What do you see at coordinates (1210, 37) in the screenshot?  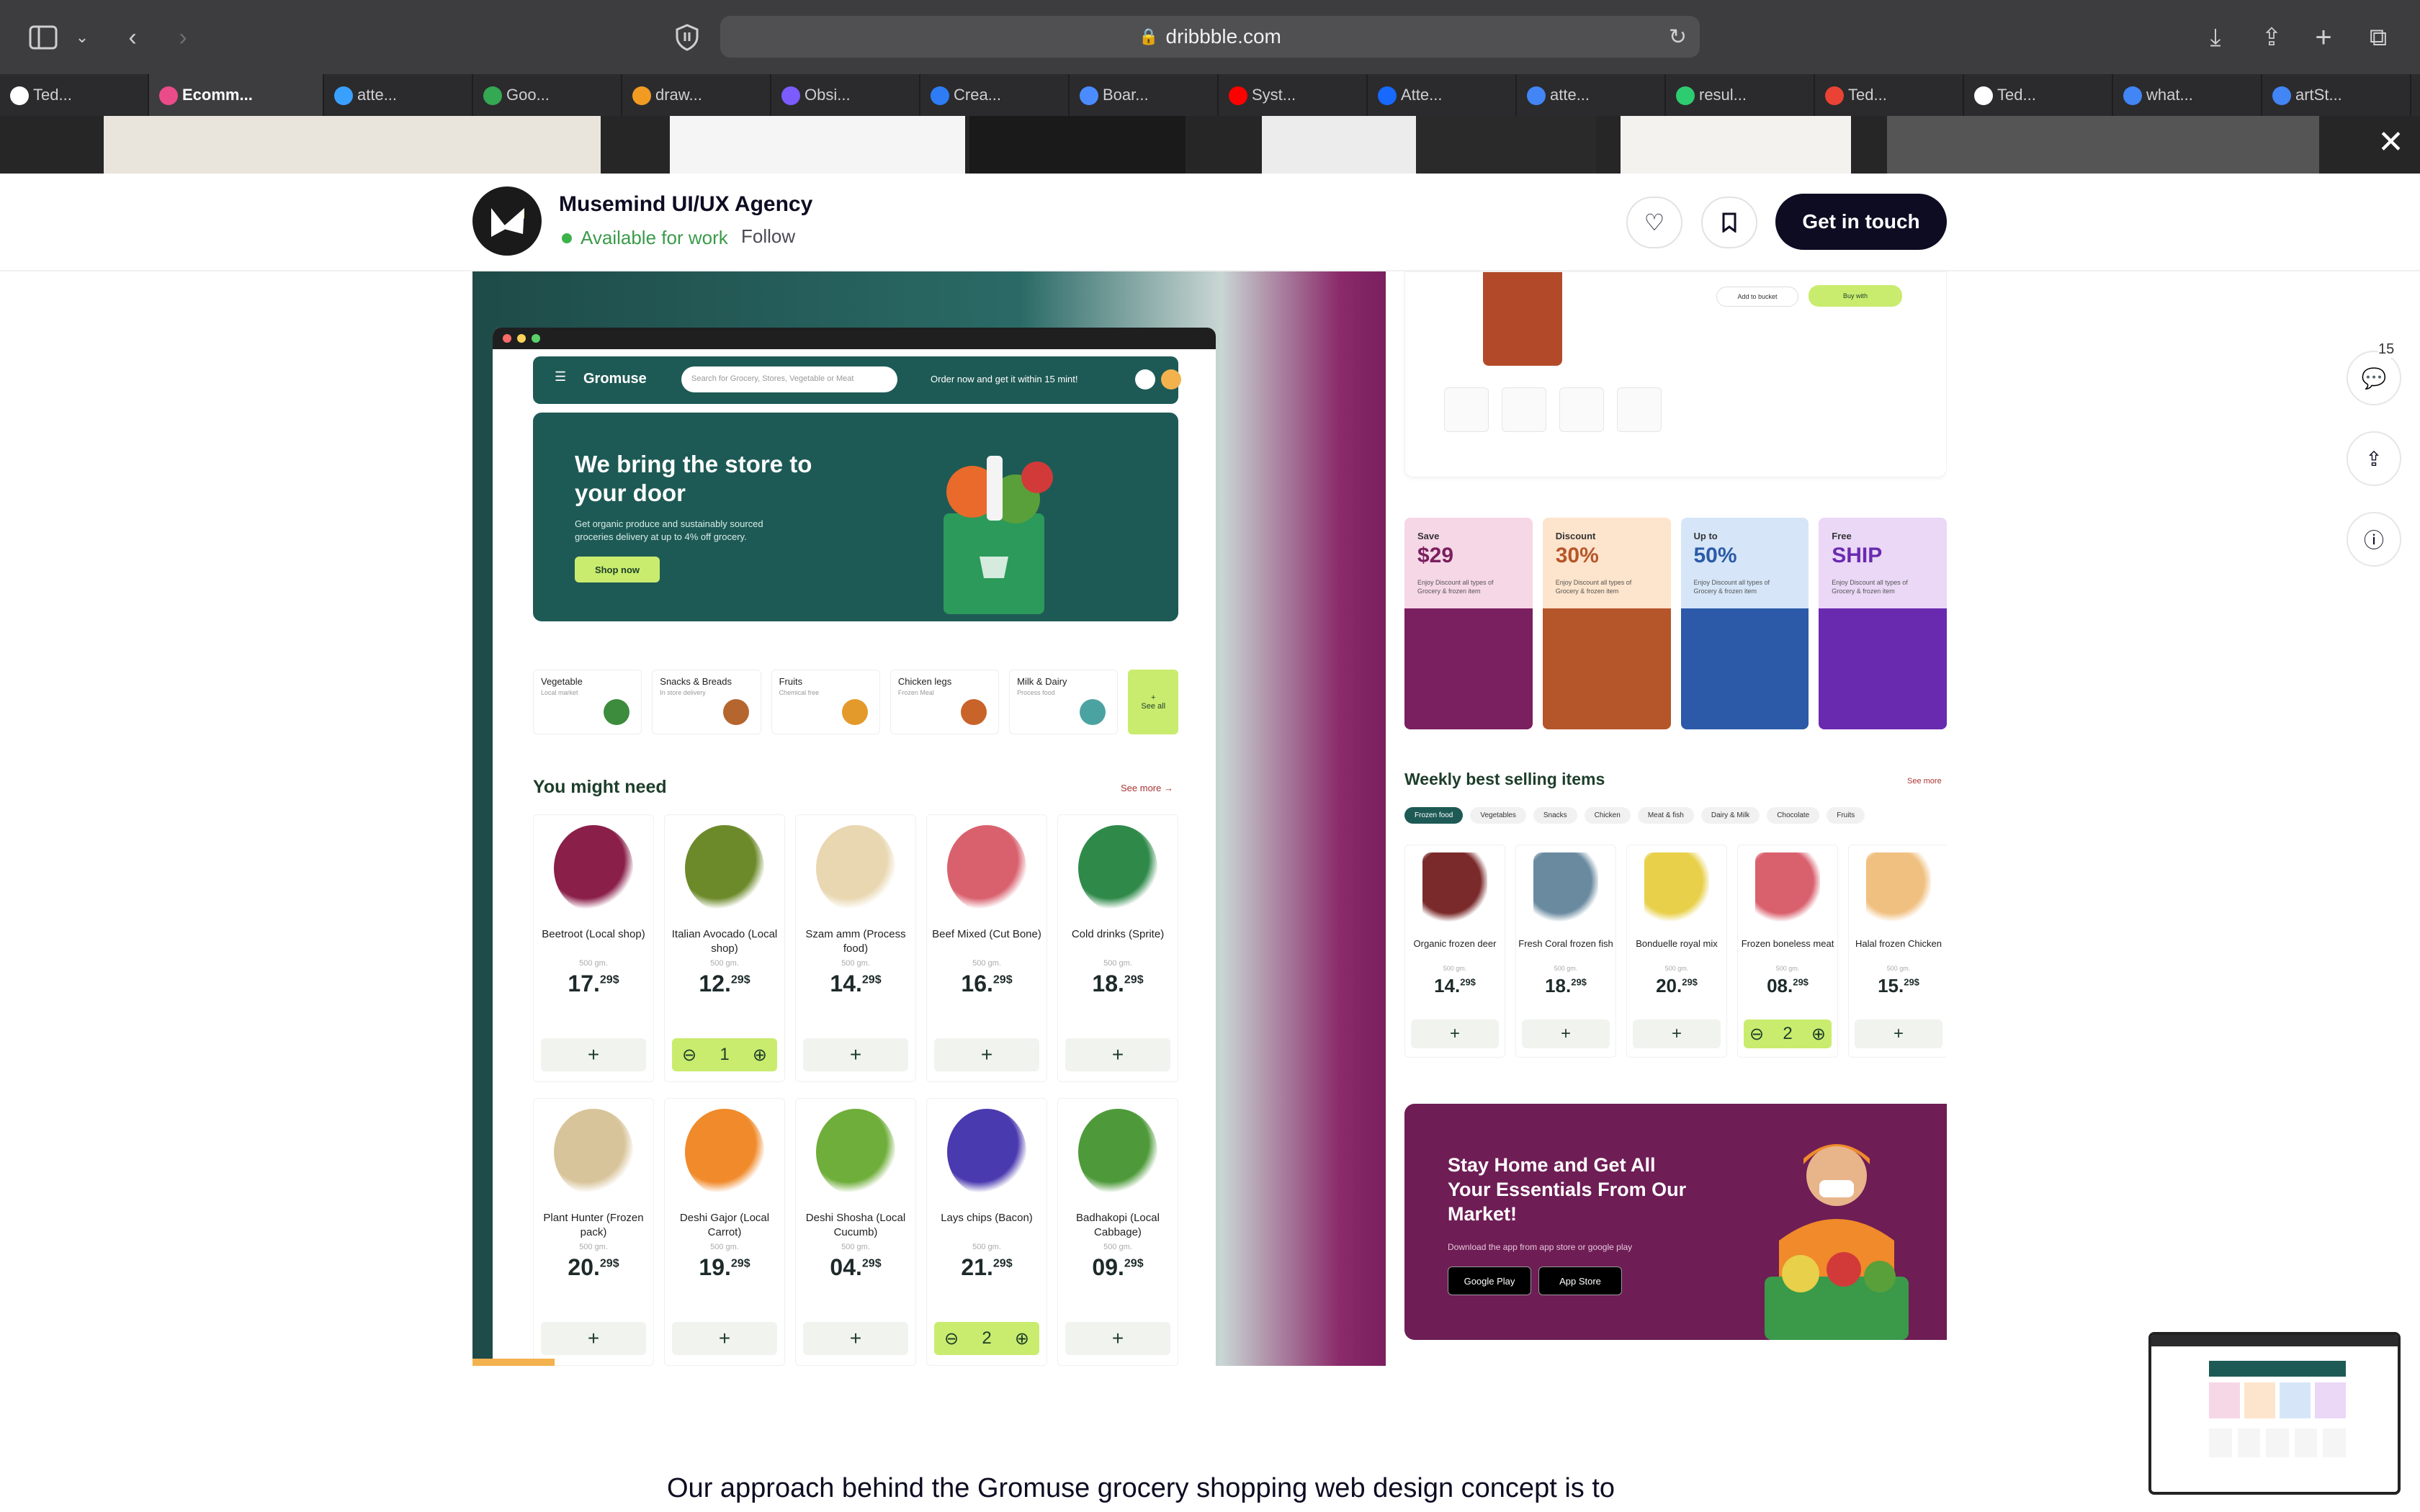 I see `address-bar: 🔒 dribbble.com ↻` at bounding box center [1210, 37].